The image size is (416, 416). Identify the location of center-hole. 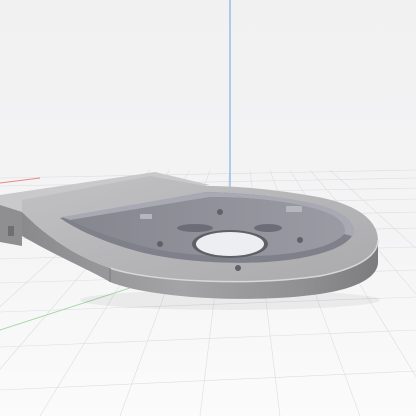
(230, 244).